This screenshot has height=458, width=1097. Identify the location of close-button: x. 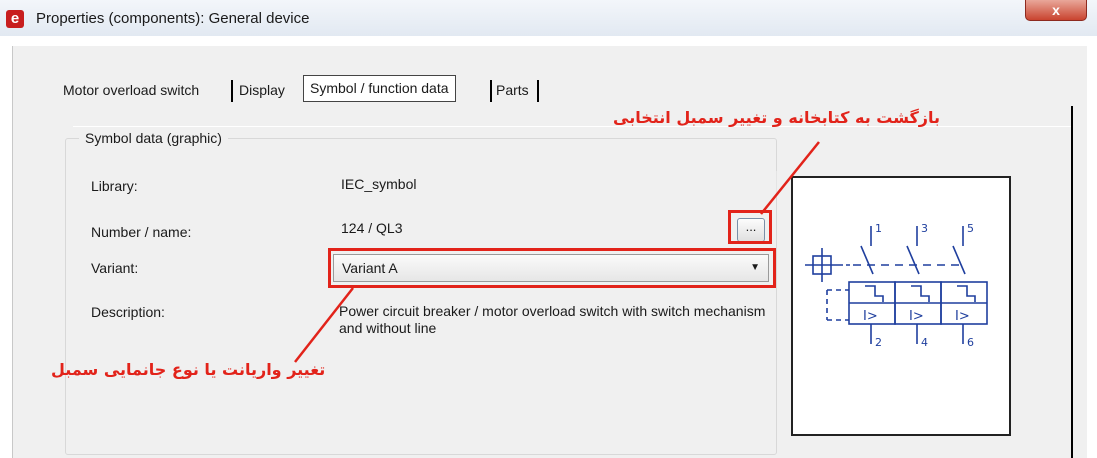
(1056, 10).